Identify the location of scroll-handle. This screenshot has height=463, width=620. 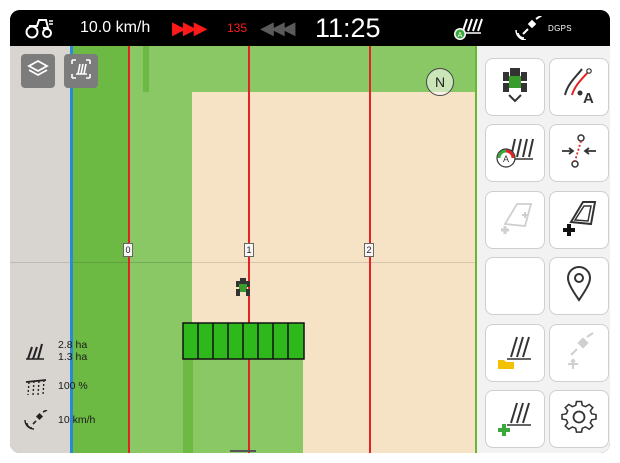
(243, 451).